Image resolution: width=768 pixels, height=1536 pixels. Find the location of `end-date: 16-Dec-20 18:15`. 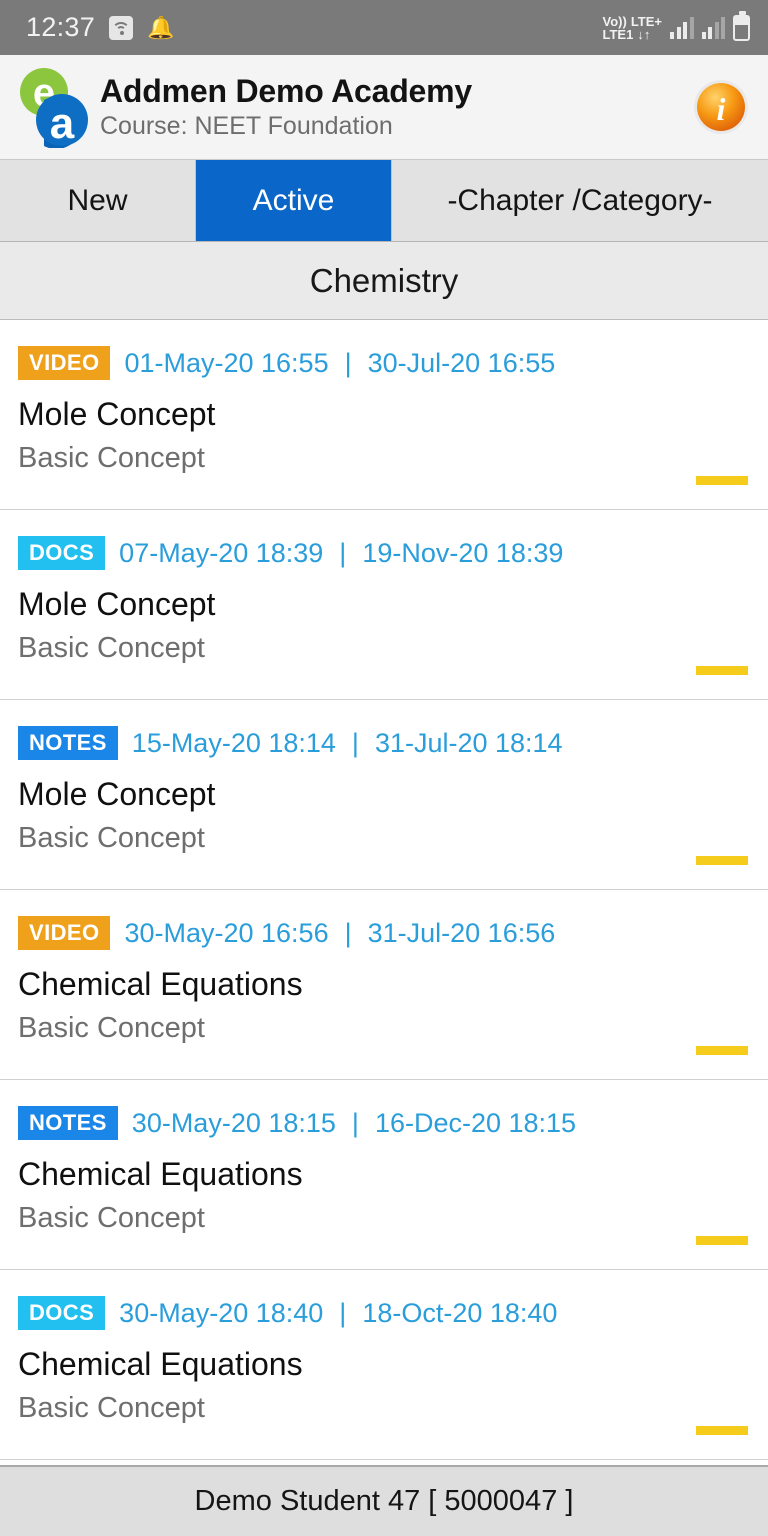

end-date: 16-Dec-20 18:15 is located at coordinates (475, 1122).